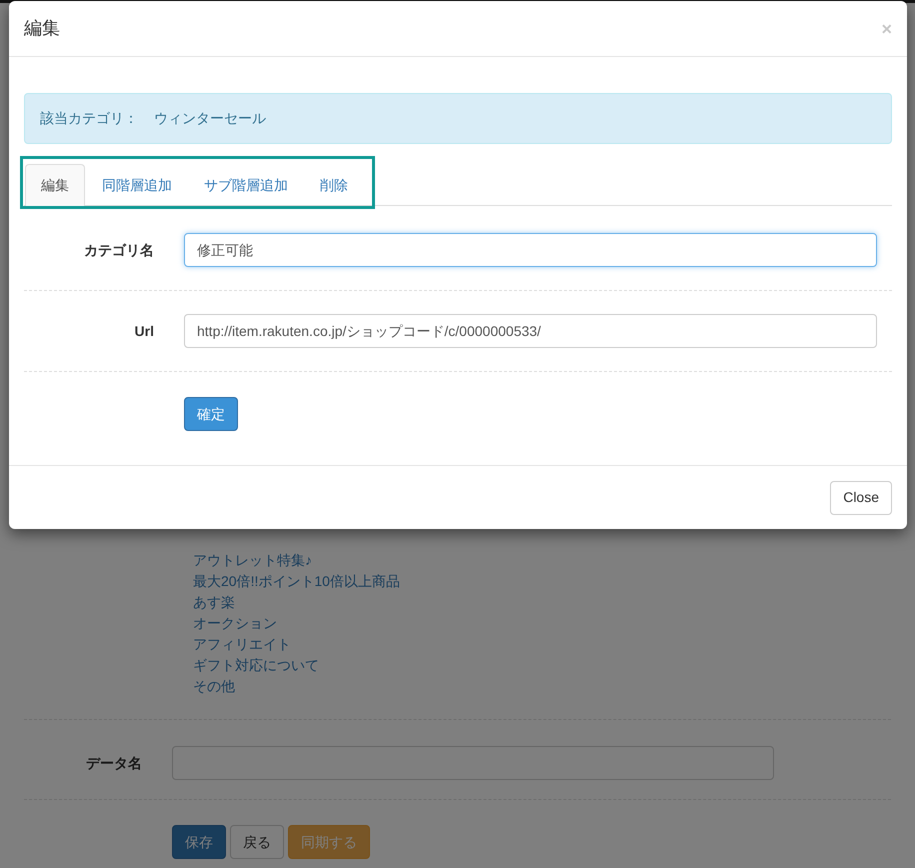 This screenshot has height=868, width=915. What do you see at coordinates (246, 185) in the screenshot?
I see `tab: サブ階層追加` at bounding box center [246, 185].